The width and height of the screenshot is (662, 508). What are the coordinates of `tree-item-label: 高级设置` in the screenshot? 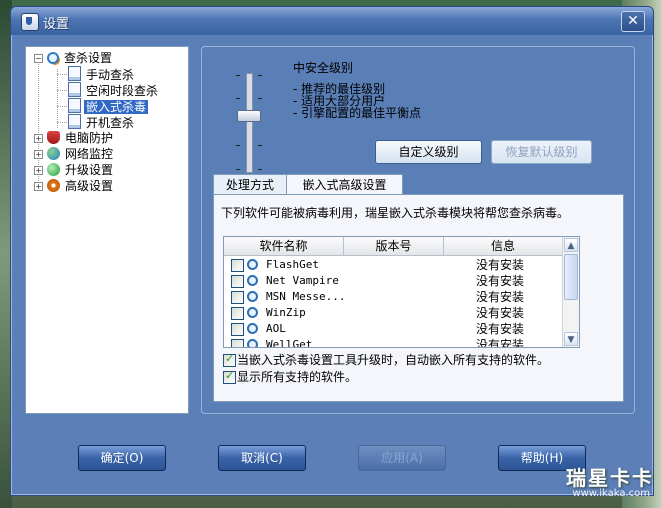 It's located at (89, 186).